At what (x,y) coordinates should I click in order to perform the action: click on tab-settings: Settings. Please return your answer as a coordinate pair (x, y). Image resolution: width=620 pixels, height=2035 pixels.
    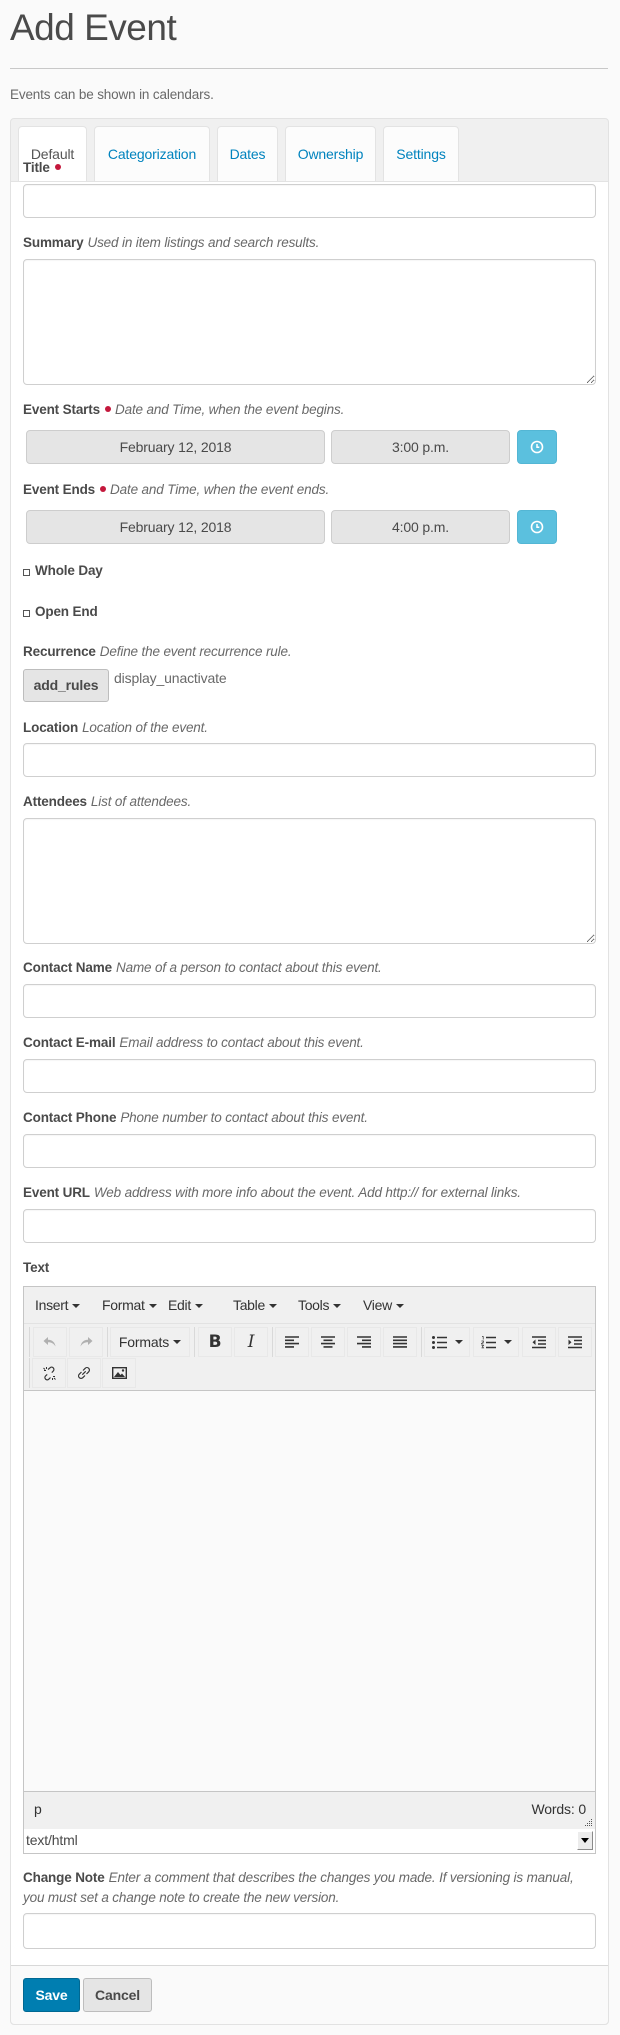
    Looking at the image, I should click on (421, 153).